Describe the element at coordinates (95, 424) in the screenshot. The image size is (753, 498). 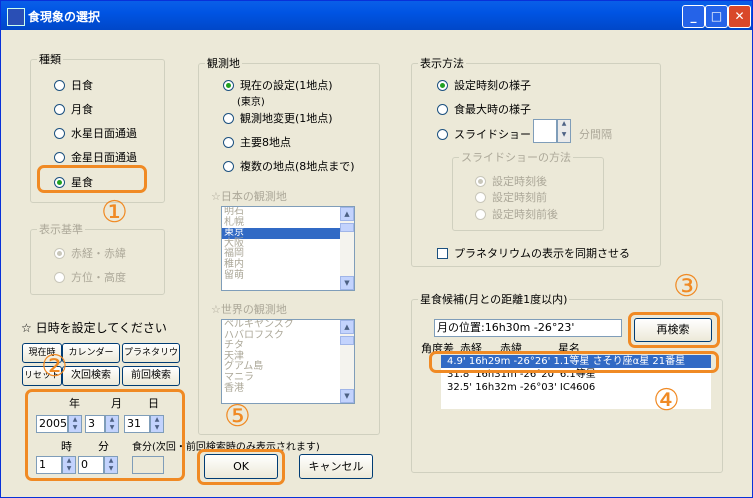
I see `month-input: 3` at that location.